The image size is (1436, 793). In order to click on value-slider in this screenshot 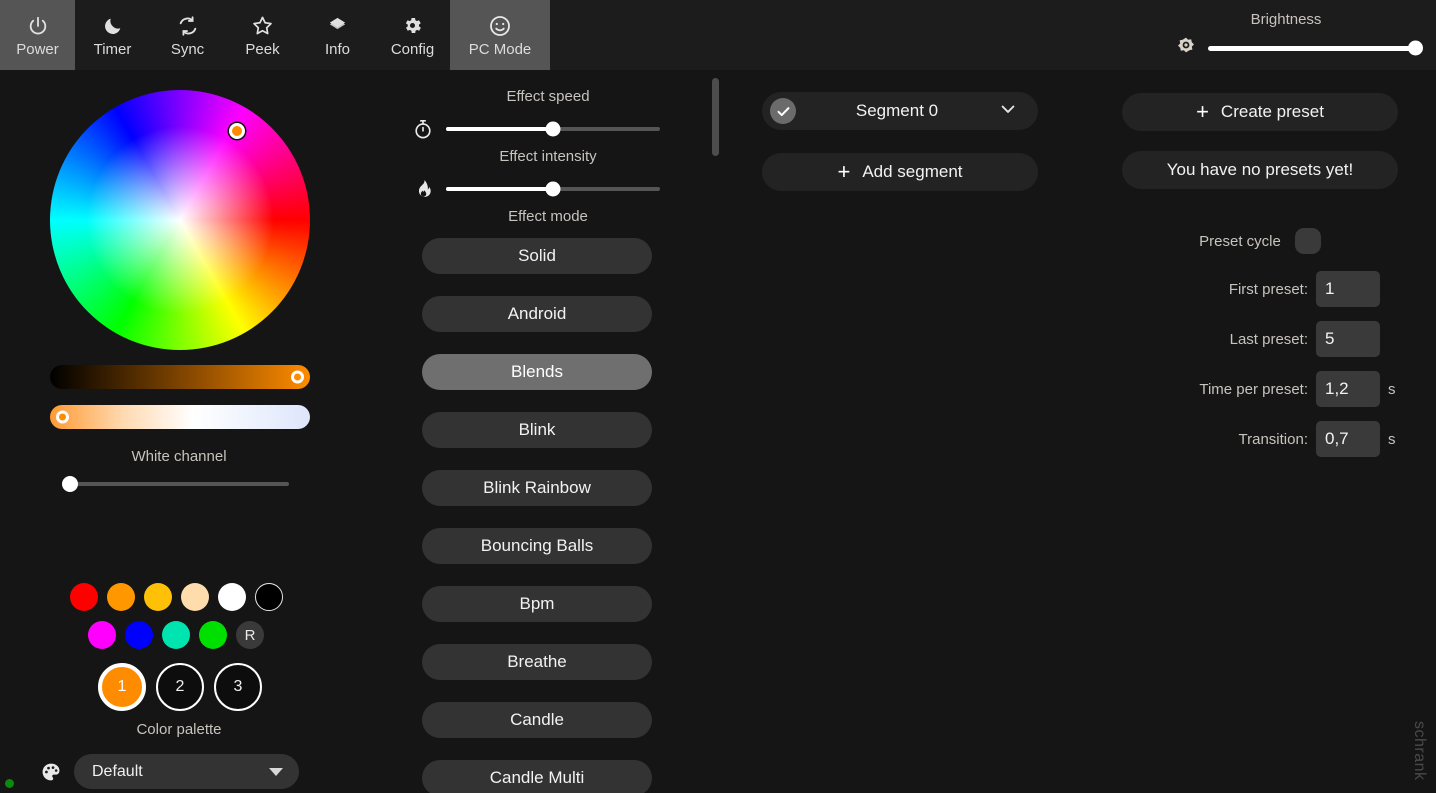, I will do `click(180, 417)`.